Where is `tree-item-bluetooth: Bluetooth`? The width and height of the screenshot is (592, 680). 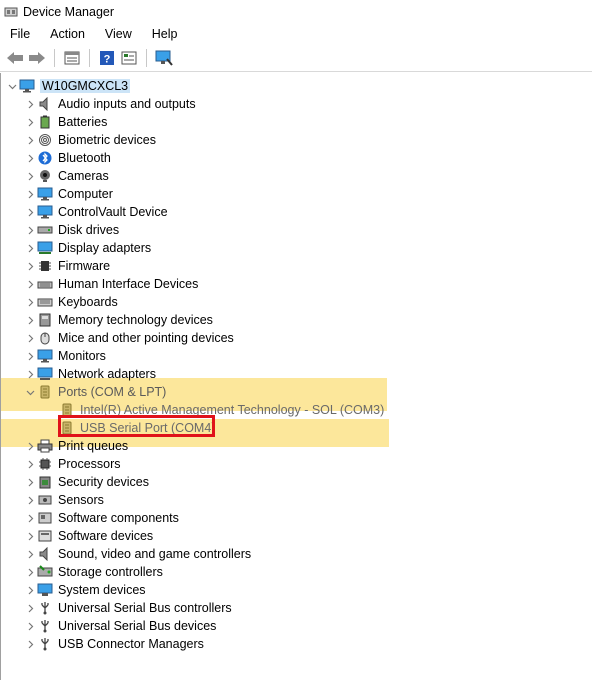
tree-item-bluetooth: Bluetooth is located at coordinates (67, 158).